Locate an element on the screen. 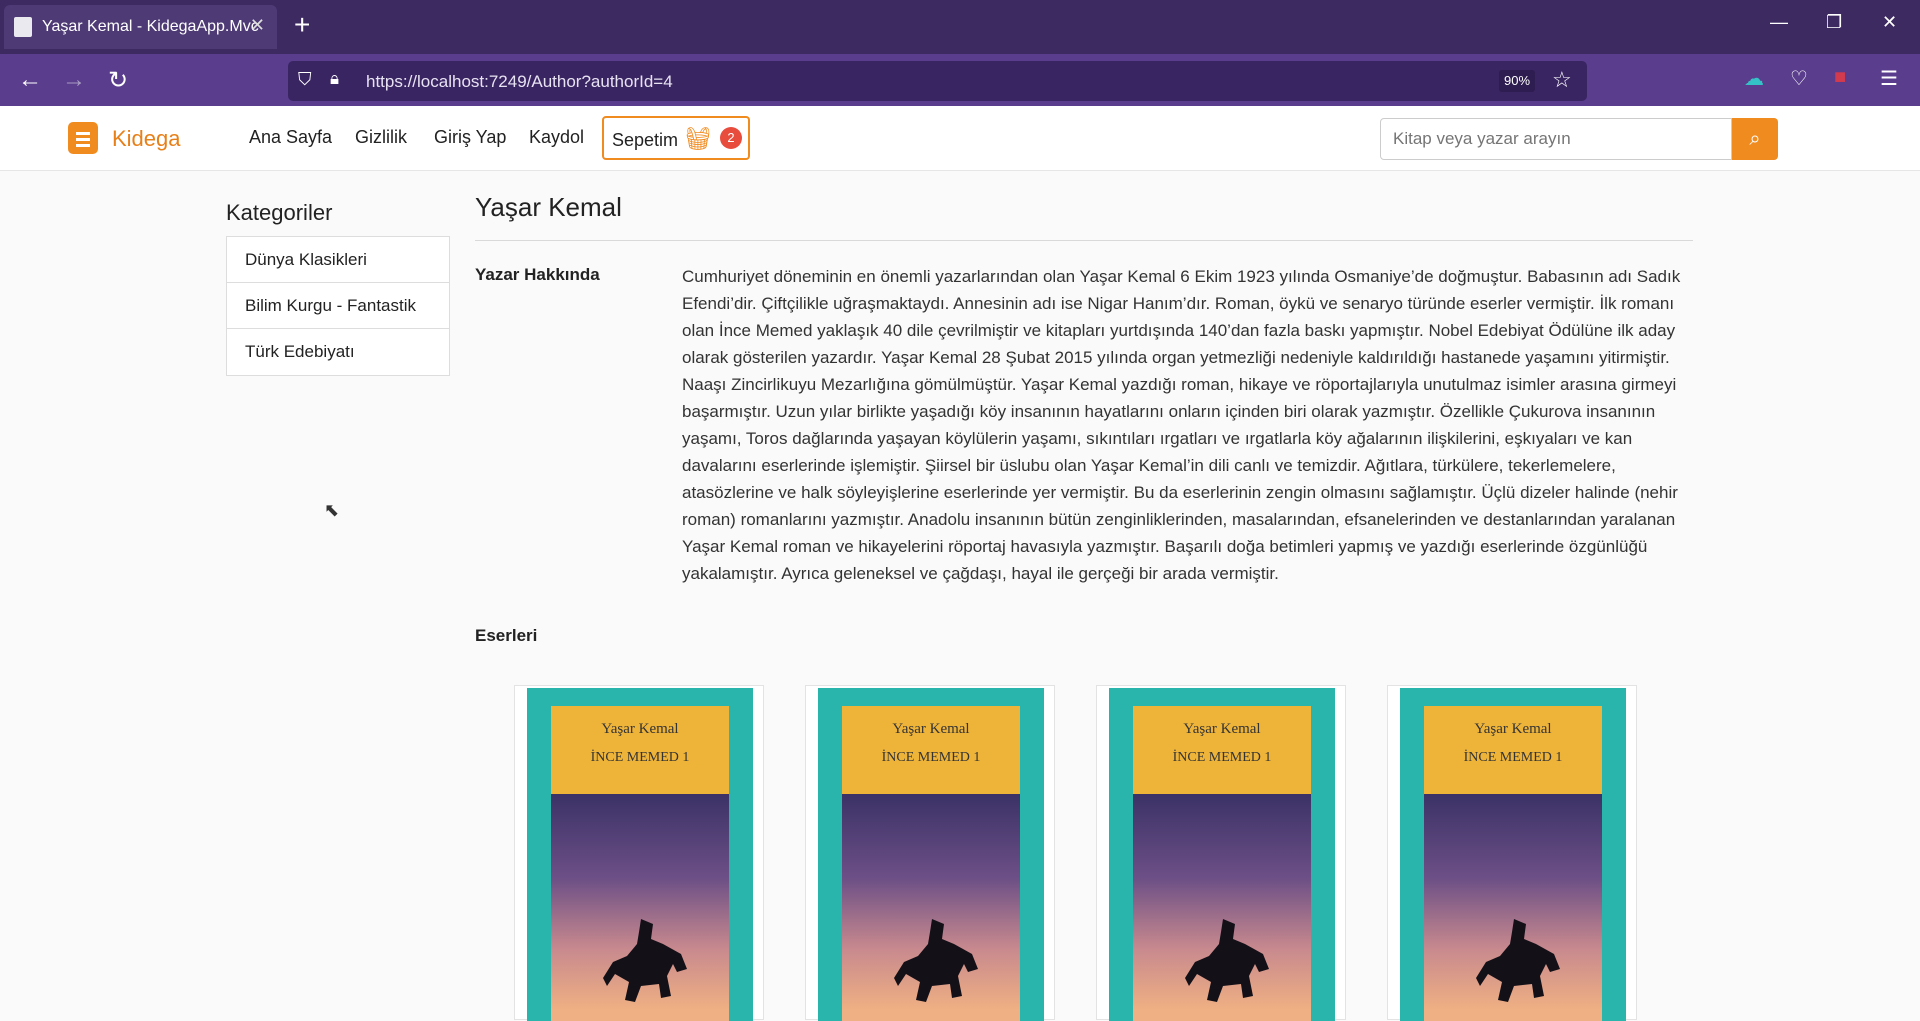  nav-home: Ana Sayfa is located at coordinates (290, 137).